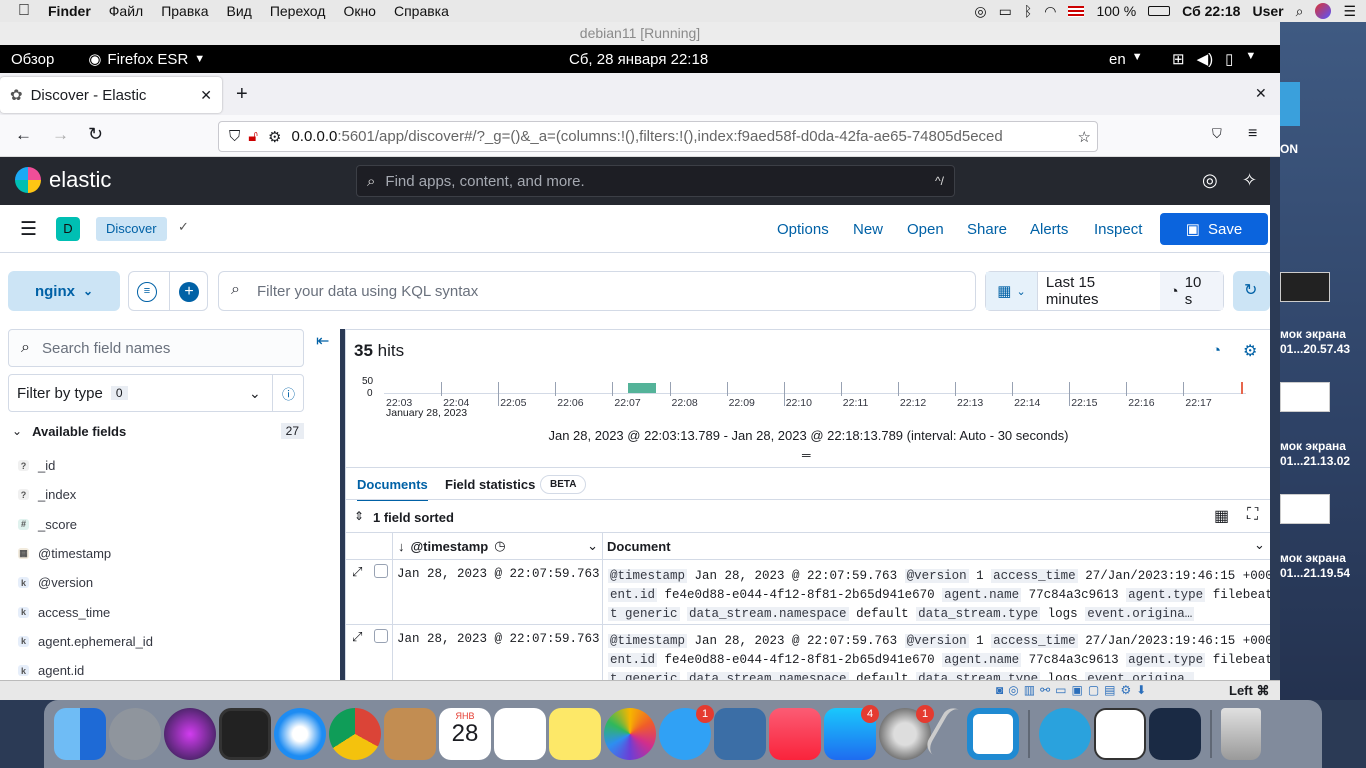  I want to click on vscode-icon, so click(993, 734).